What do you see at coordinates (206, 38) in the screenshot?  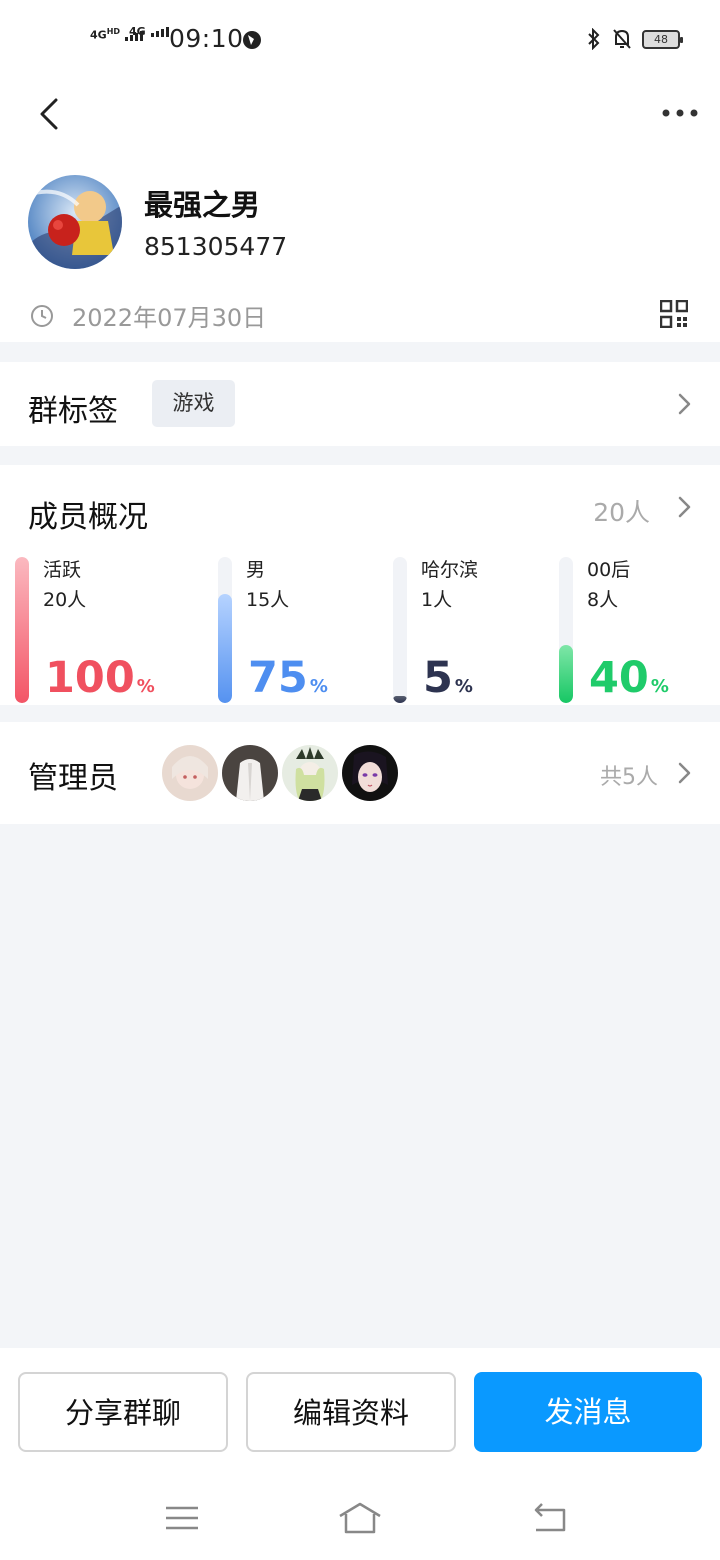 I see `clock: 09:10` at bounding box center [206, 38].